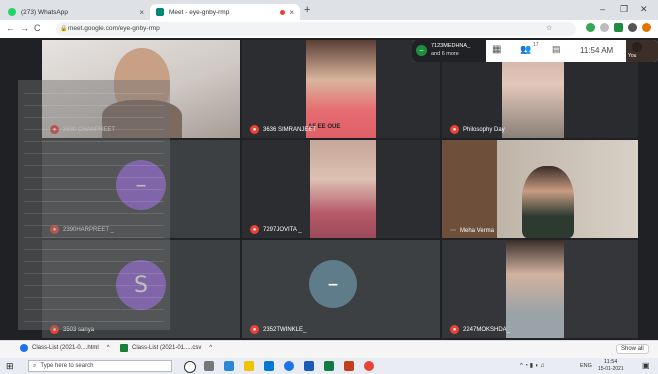  Describe the element at coordinates (209, 366) in the screenshot. I see `task-view-icon` at that location.